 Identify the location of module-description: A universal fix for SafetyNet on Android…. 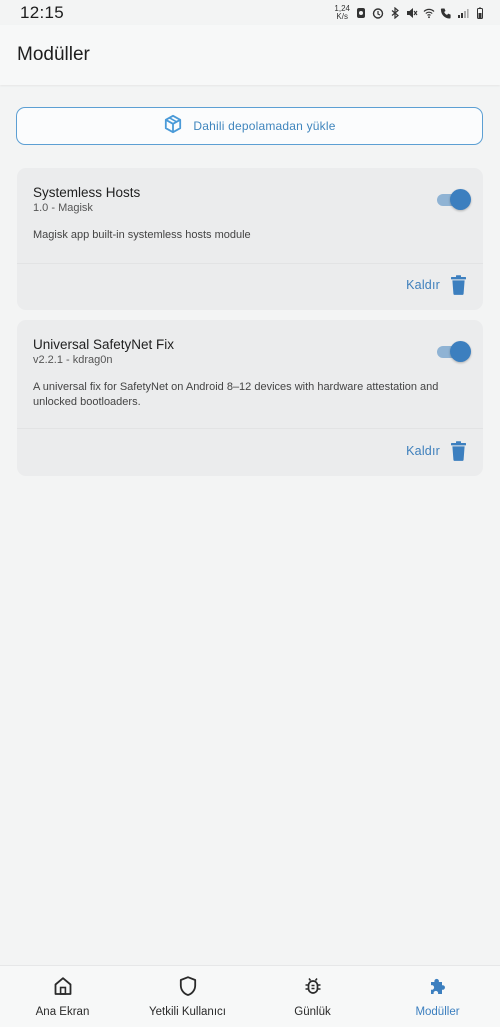
(236, 394).